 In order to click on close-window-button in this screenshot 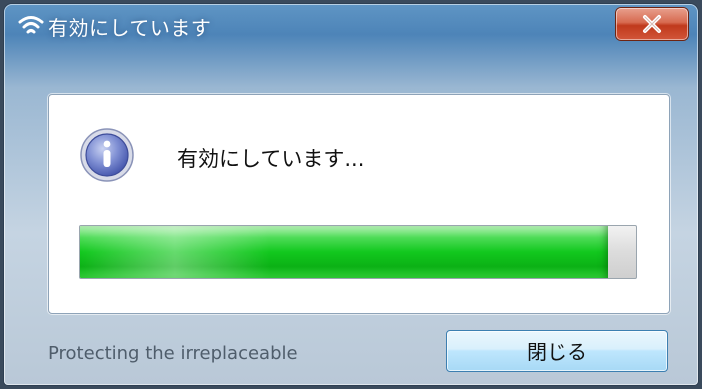, I will do `click(652, 24)`.